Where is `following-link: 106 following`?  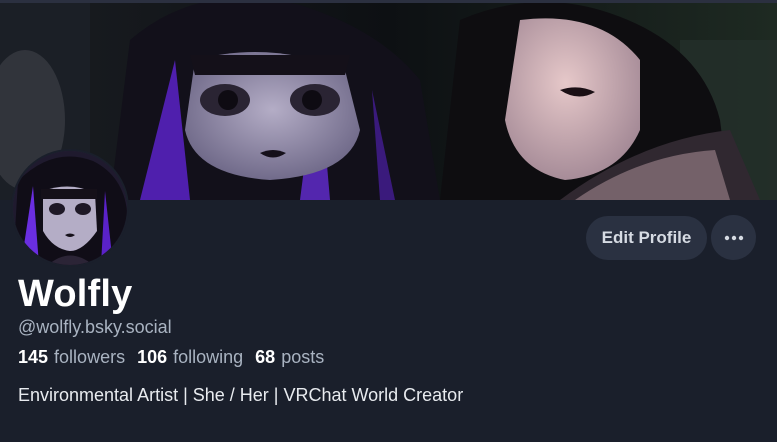 following-link: 106 following is located at coordinates (190, 357).